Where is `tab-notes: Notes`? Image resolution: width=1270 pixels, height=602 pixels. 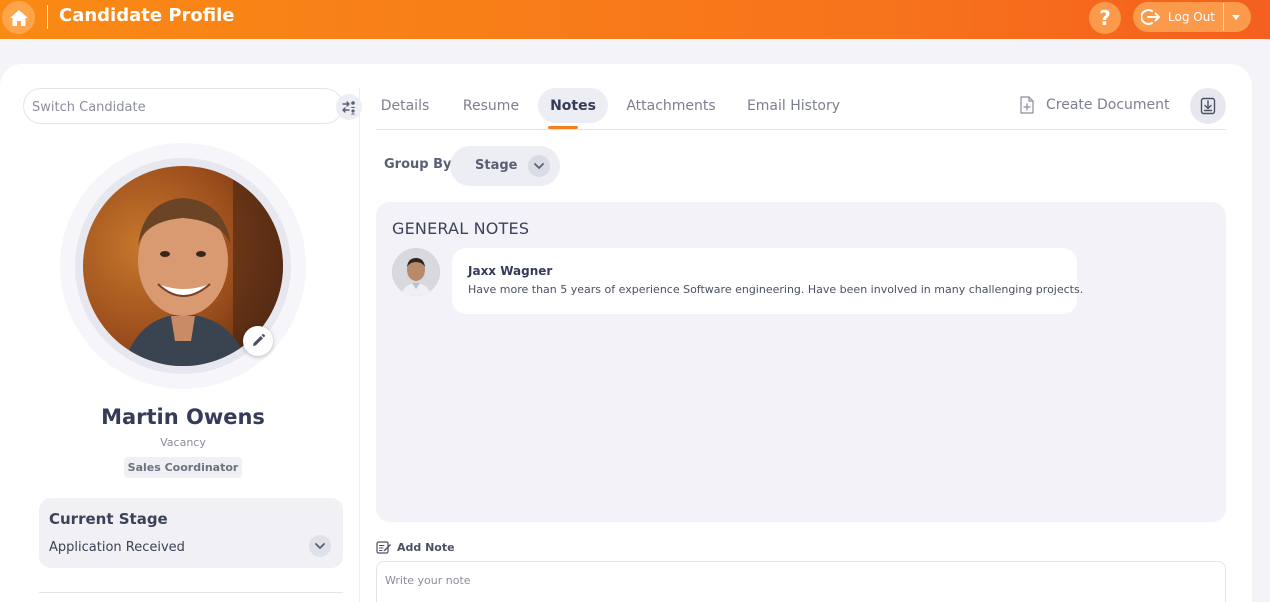 tab-notes: Notes is located at coordinates (573, 105).